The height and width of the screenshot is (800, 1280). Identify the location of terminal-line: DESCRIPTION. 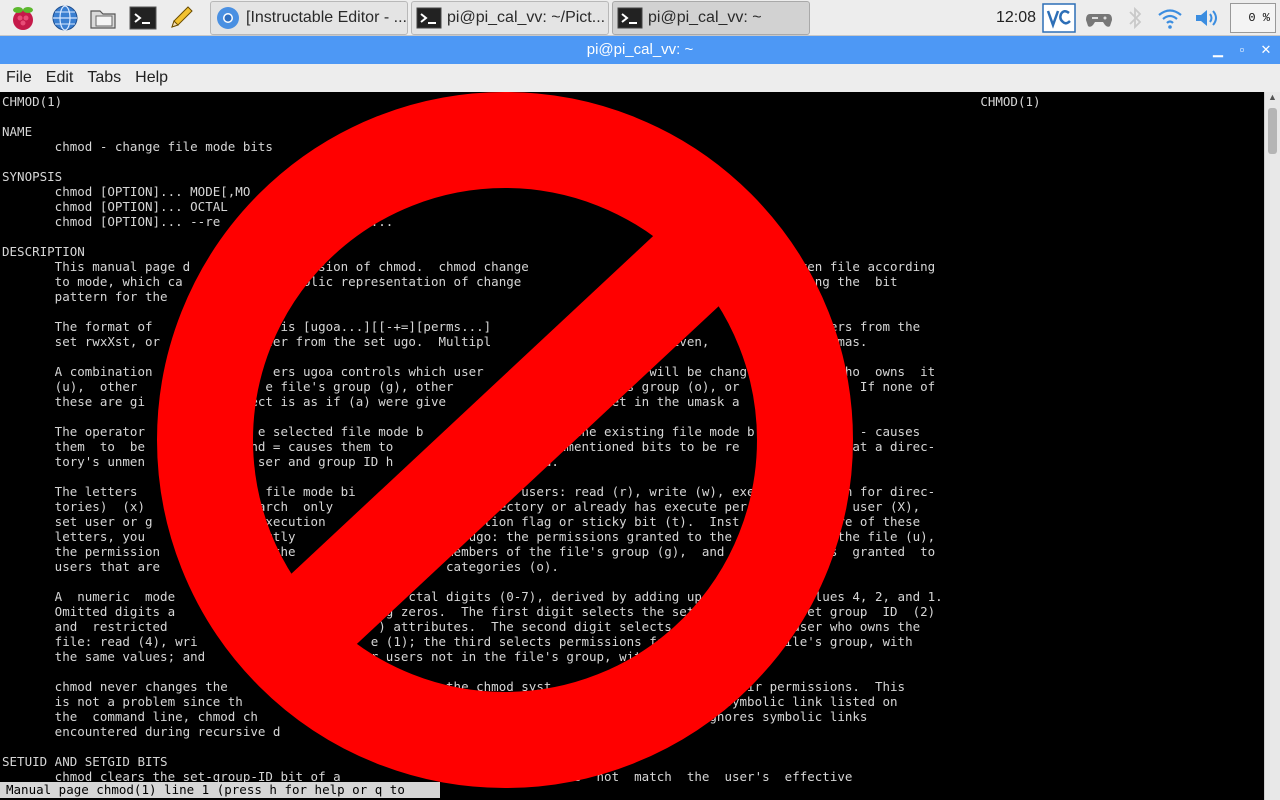
(43, 251).